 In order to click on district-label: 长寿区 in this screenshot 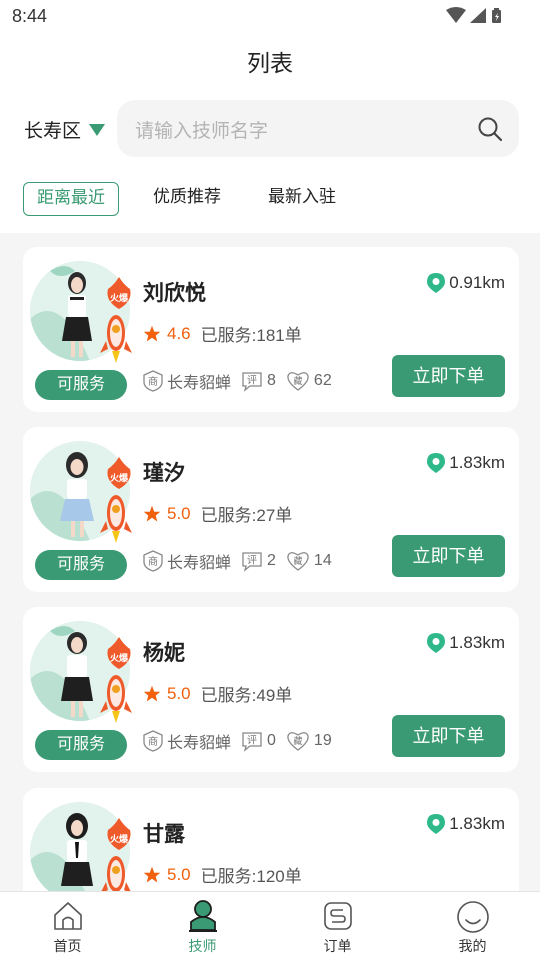, I will do `click(53, 131)`.